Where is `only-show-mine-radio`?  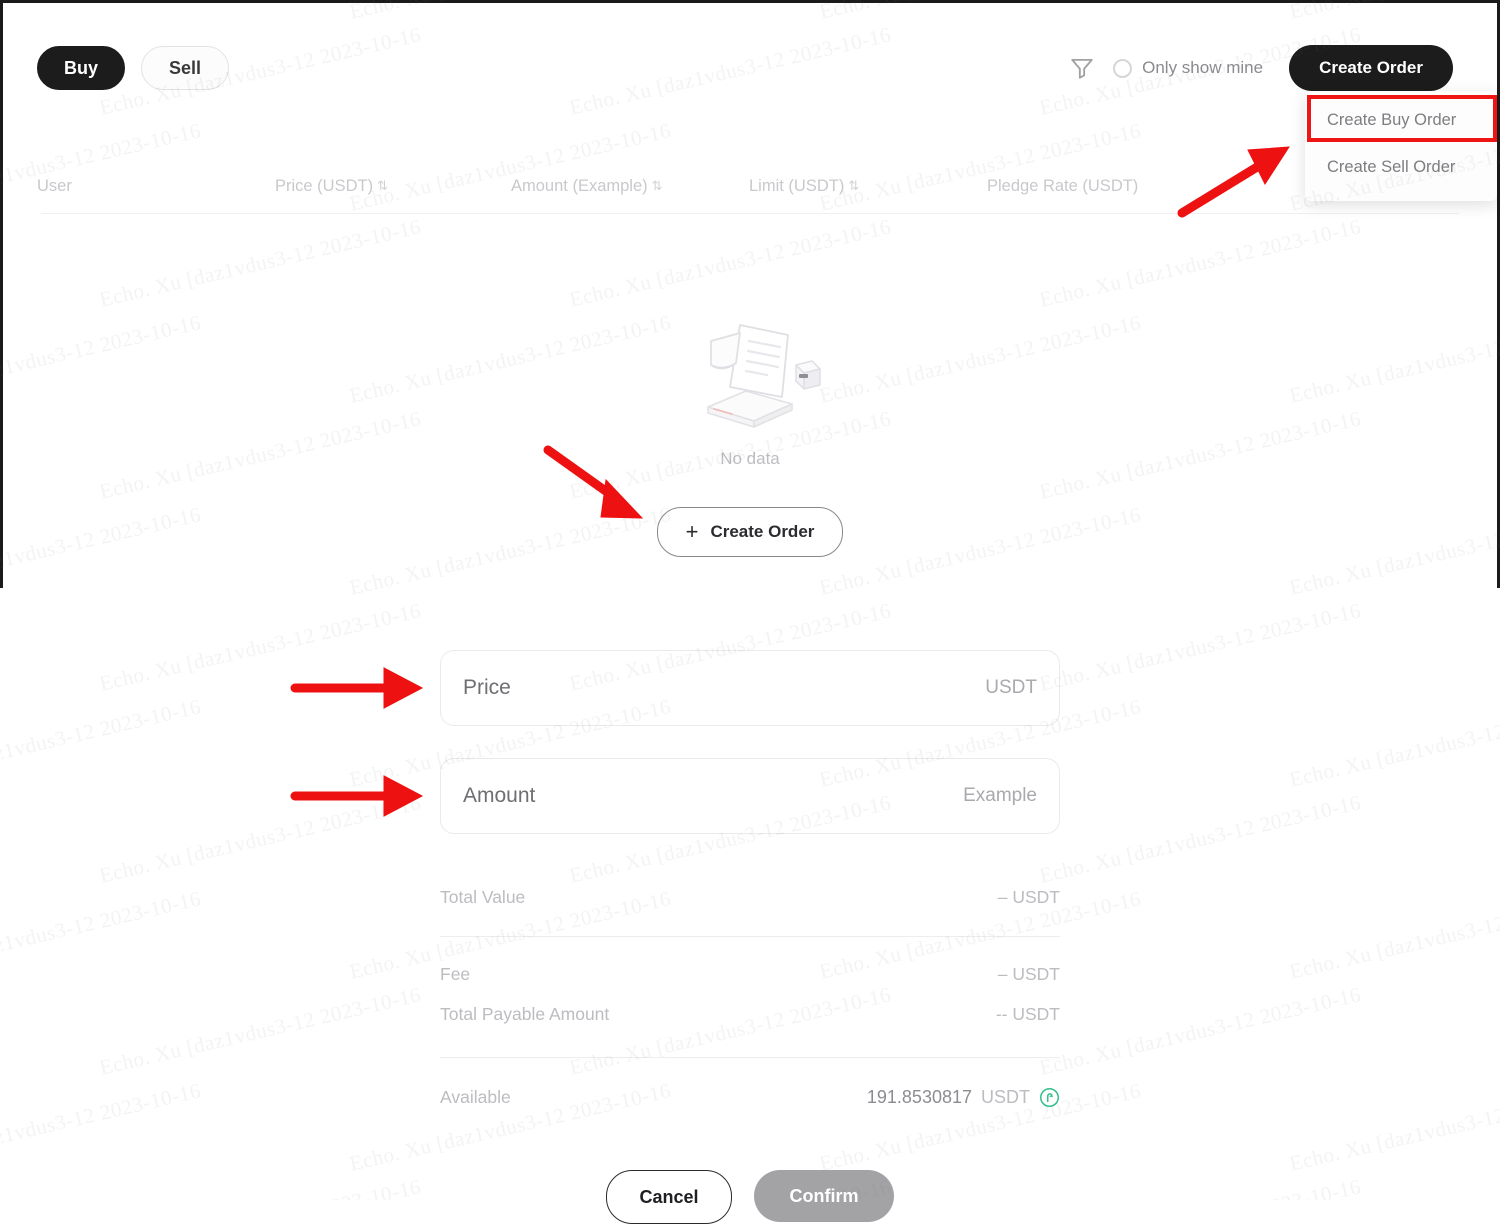 only-show-mine-radio is located at coordinates (1123, 68).